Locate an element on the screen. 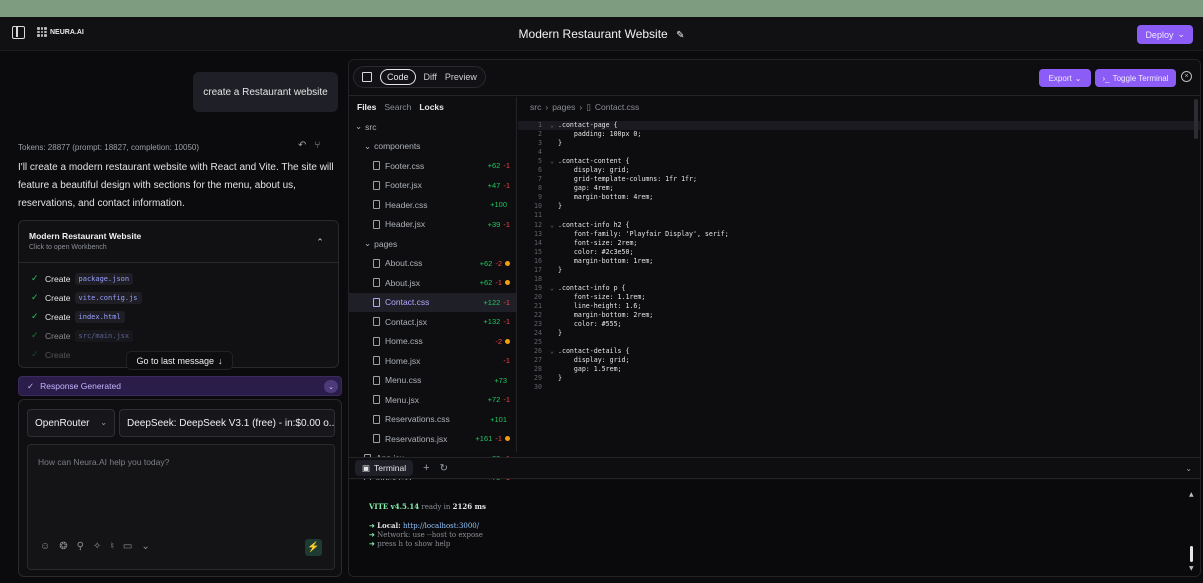 This screenshot has width=1203, height=583. vite-version: VITE v4.5.14 is located at coordinates (394, 506).